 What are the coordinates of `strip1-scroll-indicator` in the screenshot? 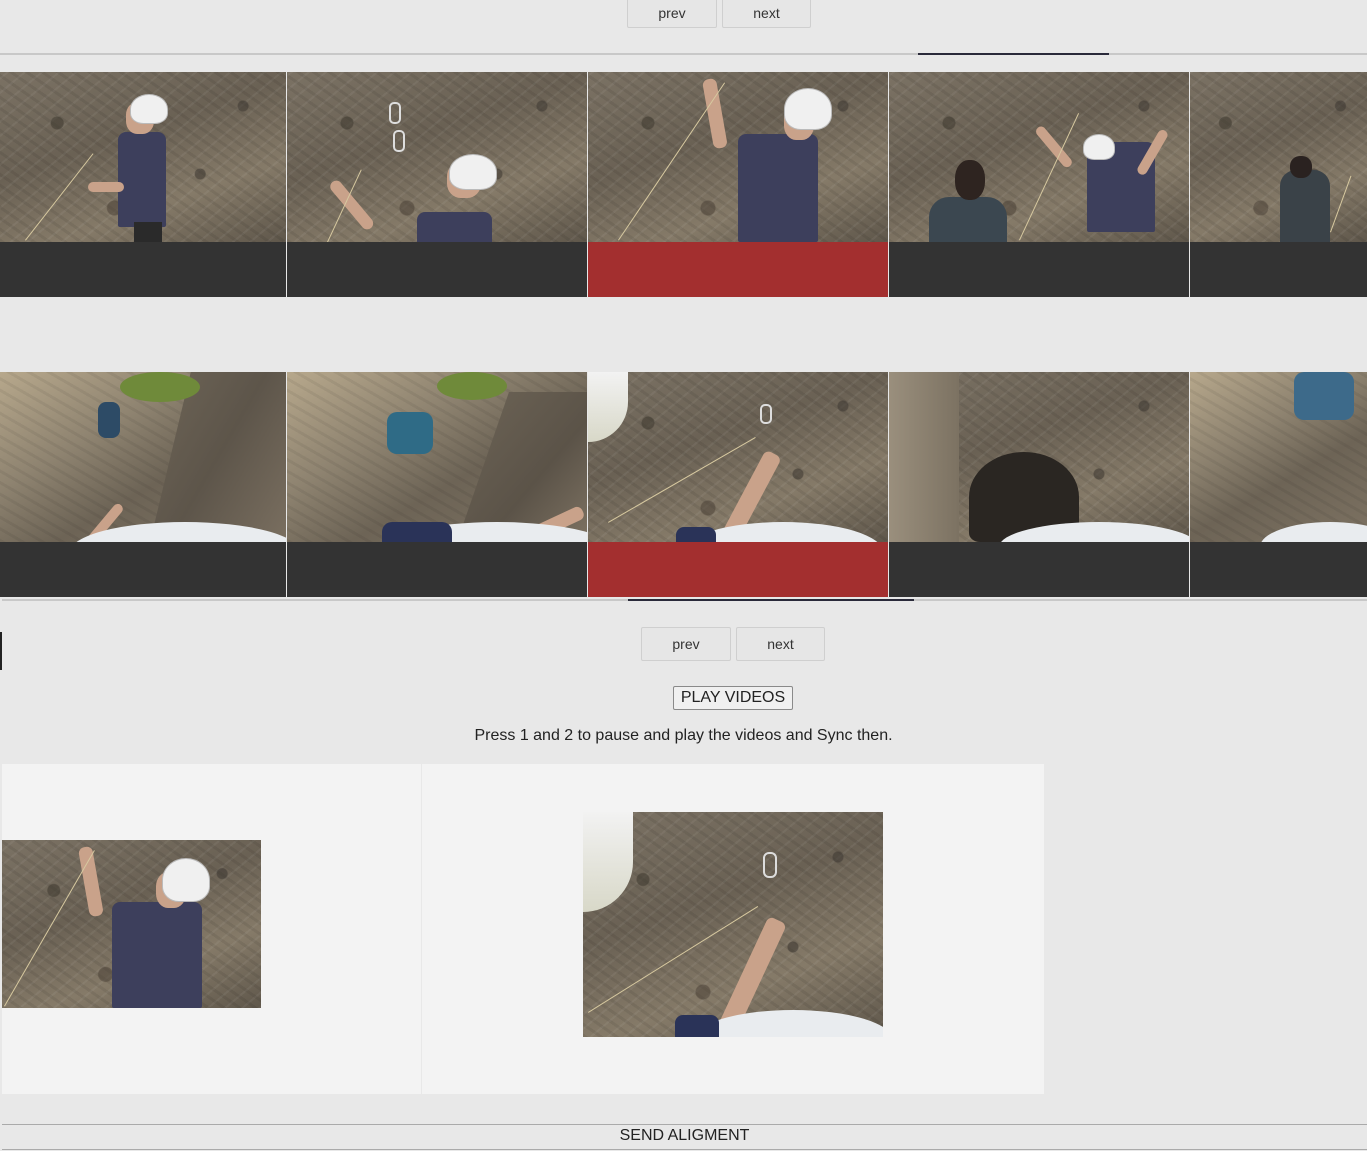 It's located at (1013, 54).